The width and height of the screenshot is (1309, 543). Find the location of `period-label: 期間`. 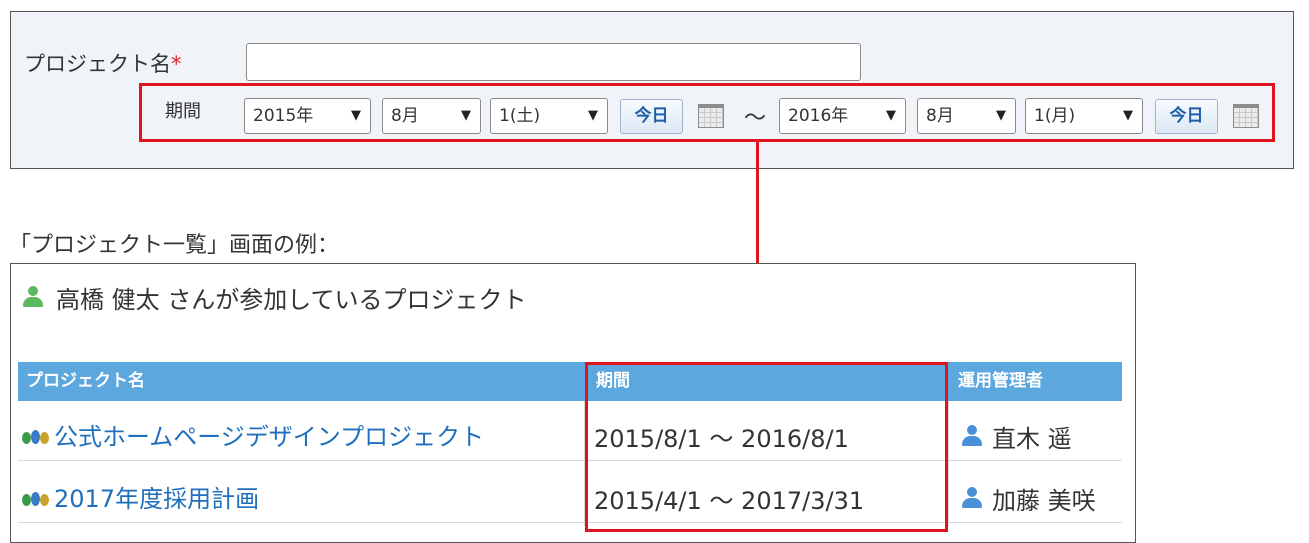

period-label: 期間 is located at coordinates (183, 111).